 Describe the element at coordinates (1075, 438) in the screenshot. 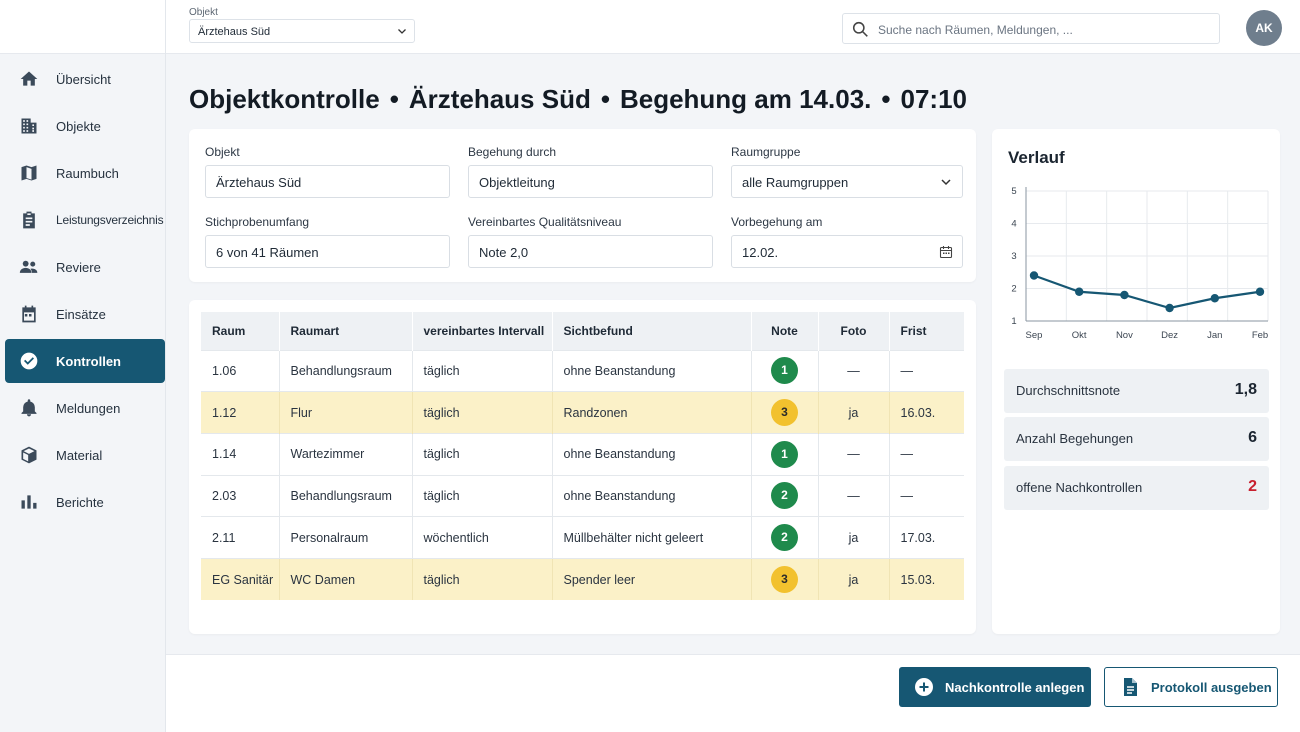

I see `stat-label: Anzahl Begehungen` at that location.